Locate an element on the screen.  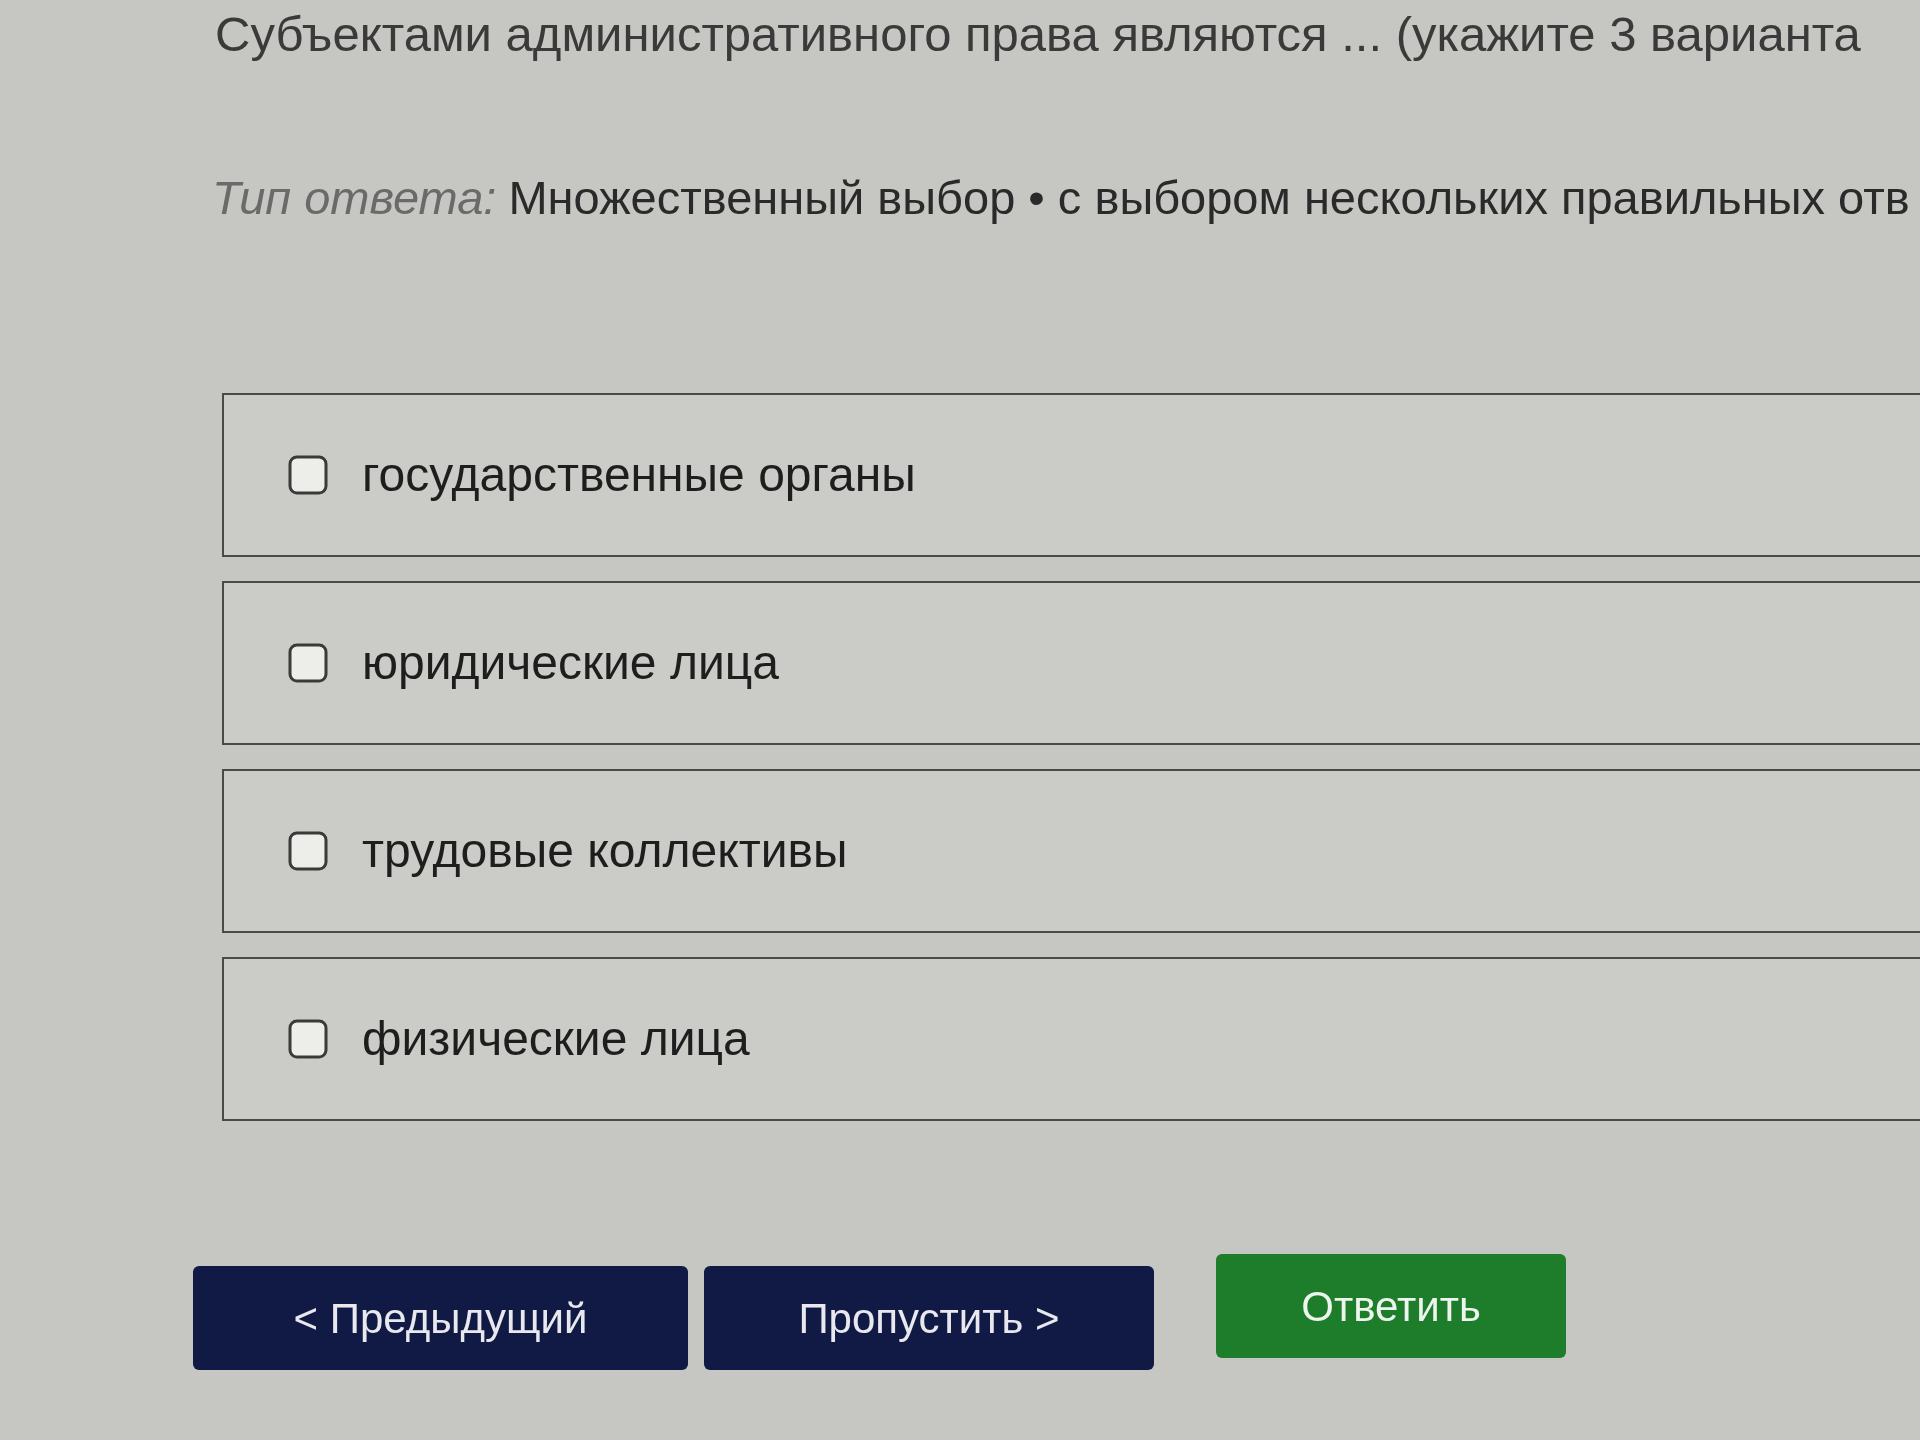
question-text: Субъектами административного права являются ... (укажите 3 варианта is located at coordinates (1038, 34).